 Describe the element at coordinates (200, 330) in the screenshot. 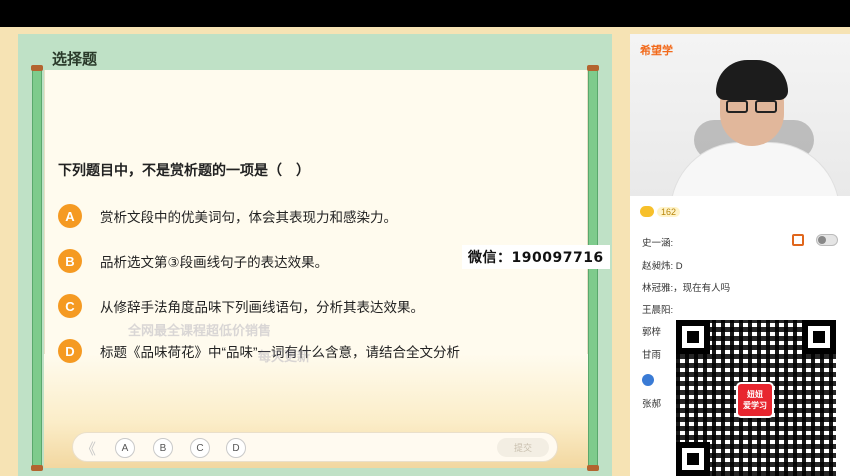

I see `faint-watermark: 全网最全课程超低价销售` at that location.